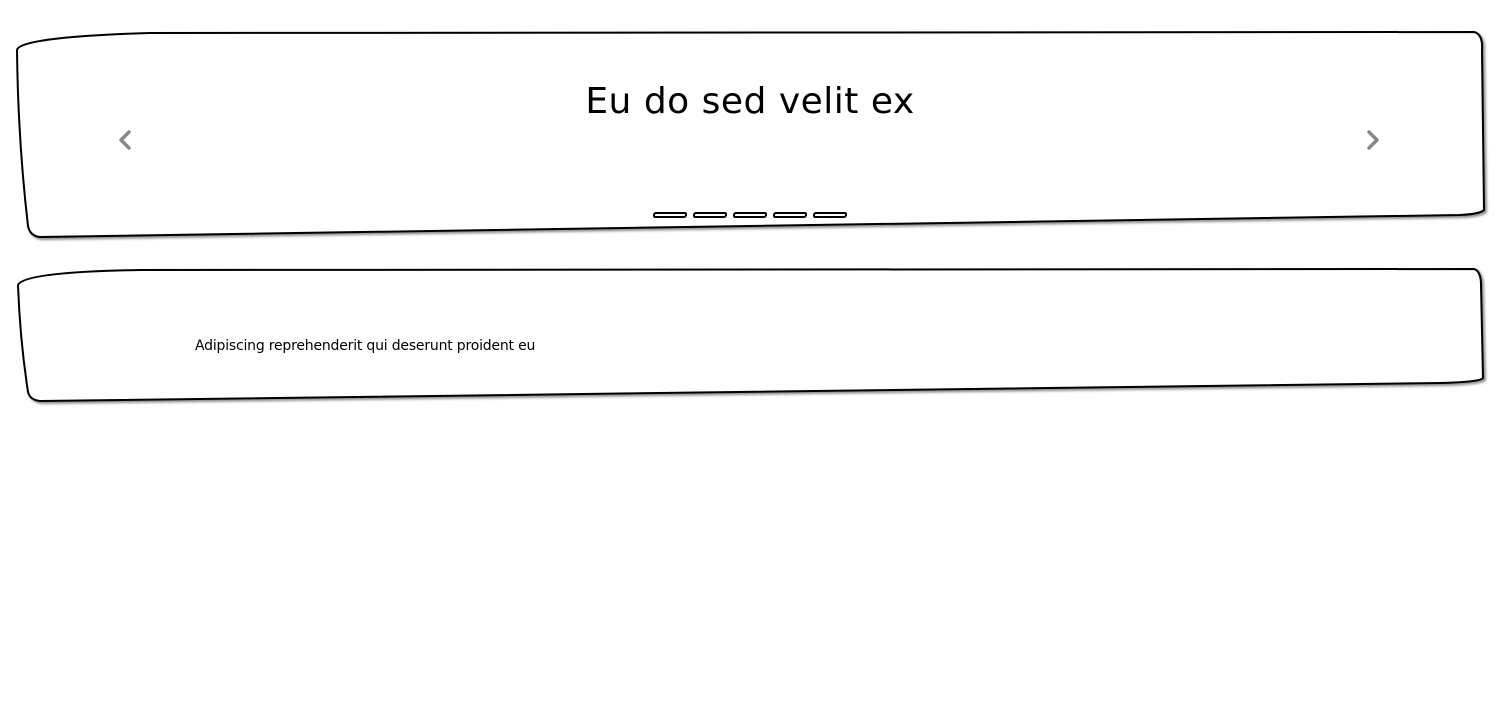 The height and width of the screenshot is (720, 1500). I want to click on carousel-prev-button, so click(126, 140).